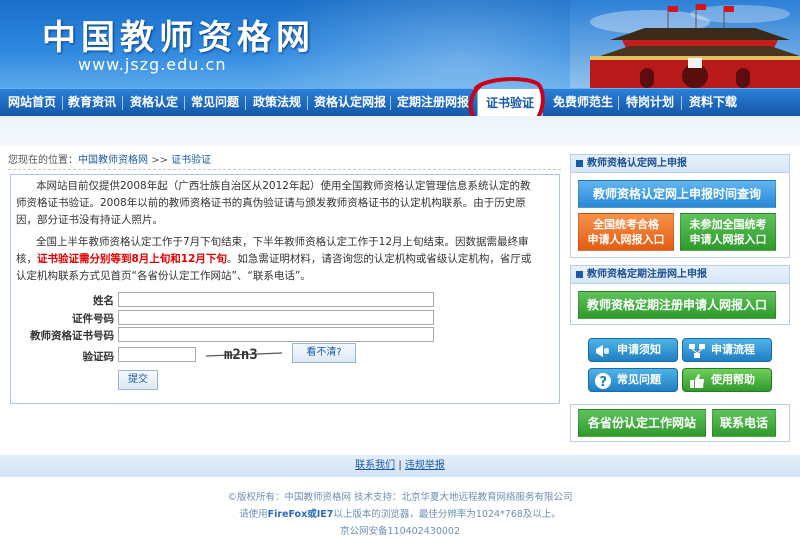 The image size is (800, 540). I want to click on breadcrumb-current: 证书验证, so click(191, 160).